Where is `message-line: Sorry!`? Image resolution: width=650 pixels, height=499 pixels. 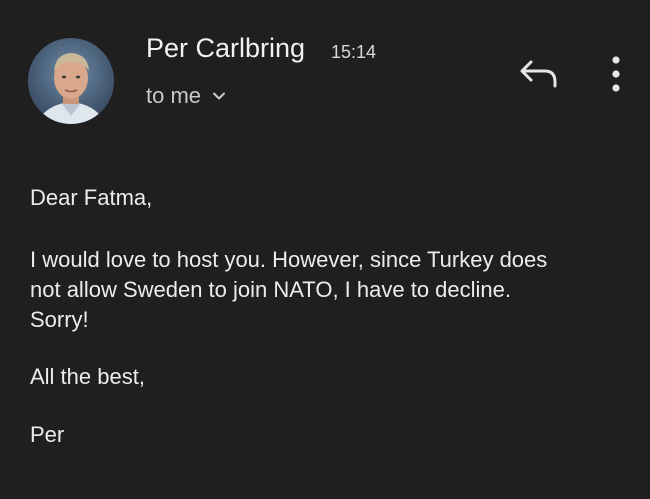 message-line: Sorry! is located at coordinates (59, 319).